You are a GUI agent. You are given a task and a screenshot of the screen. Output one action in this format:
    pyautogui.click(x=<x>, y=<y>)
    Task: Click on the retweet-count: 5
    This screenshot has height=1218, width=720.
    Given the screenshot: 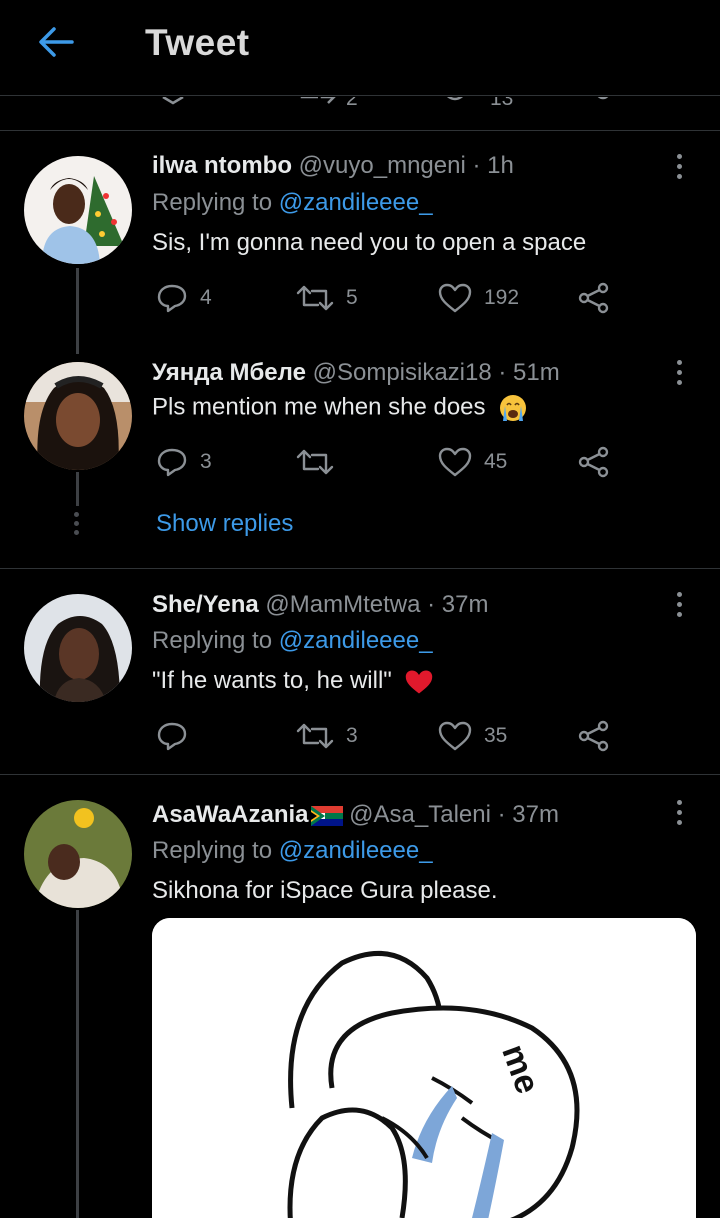 What is the action you would take?
    pyautogui.click(x=352, y=297)
    